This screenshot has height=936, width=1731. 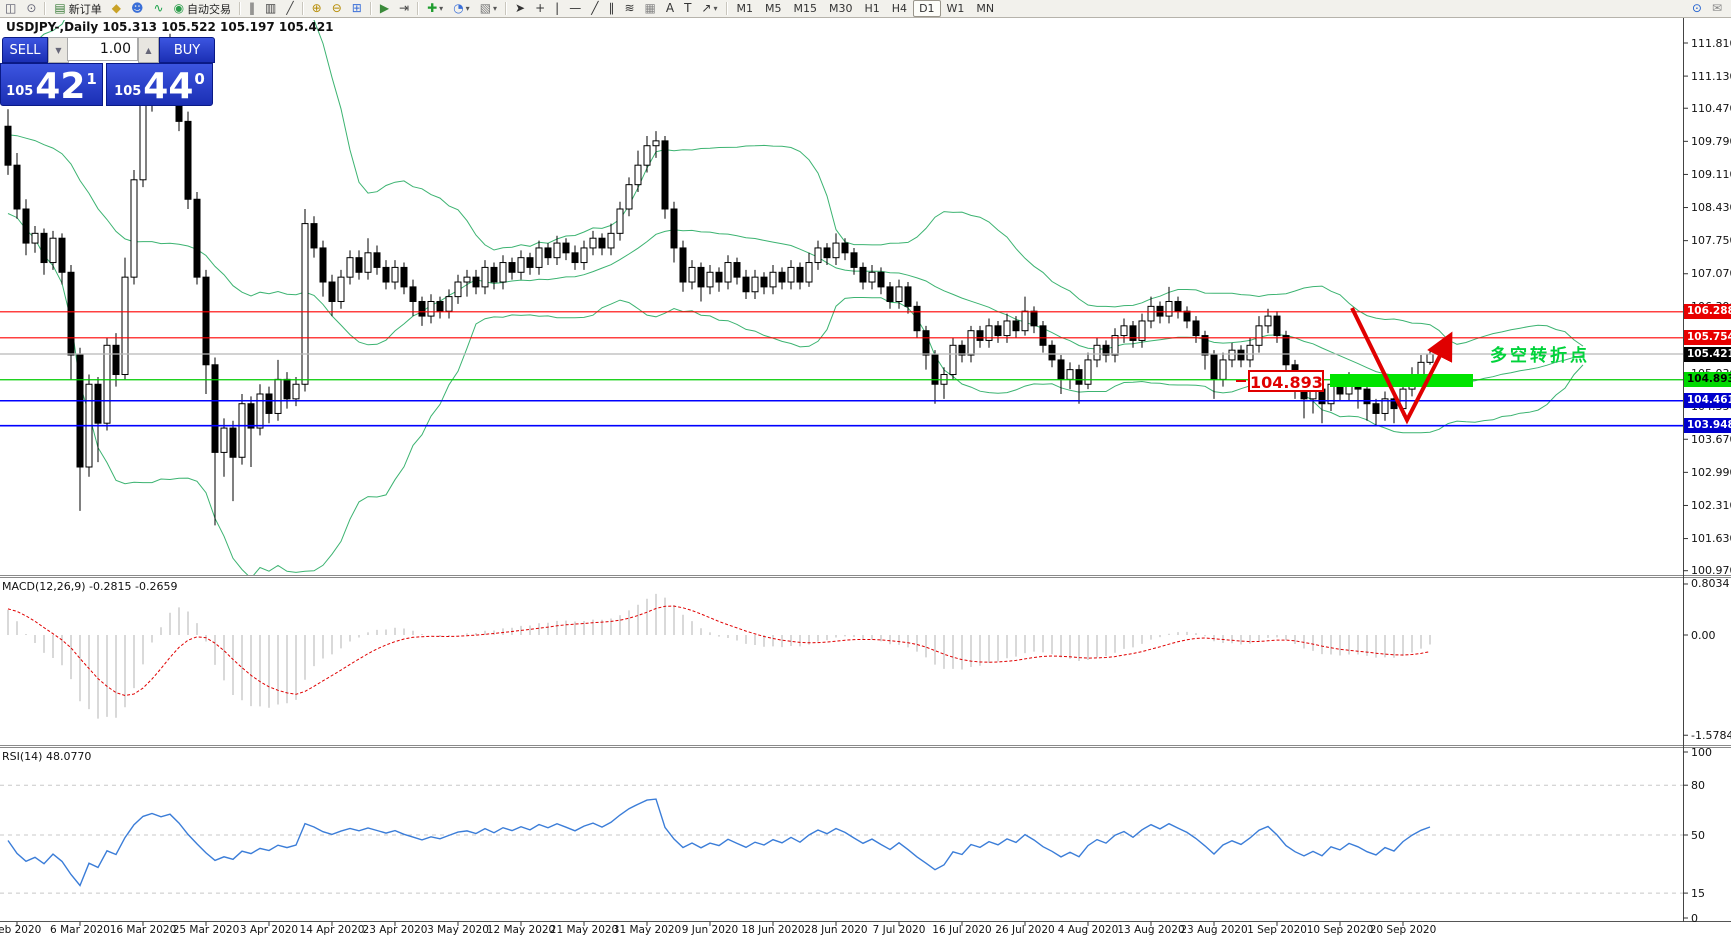 I want to click on one-click-trading-widget: SELL ▼ 1.00 ▲ BUY 105 42 1 105 44 0, so click(x=107, y=71).